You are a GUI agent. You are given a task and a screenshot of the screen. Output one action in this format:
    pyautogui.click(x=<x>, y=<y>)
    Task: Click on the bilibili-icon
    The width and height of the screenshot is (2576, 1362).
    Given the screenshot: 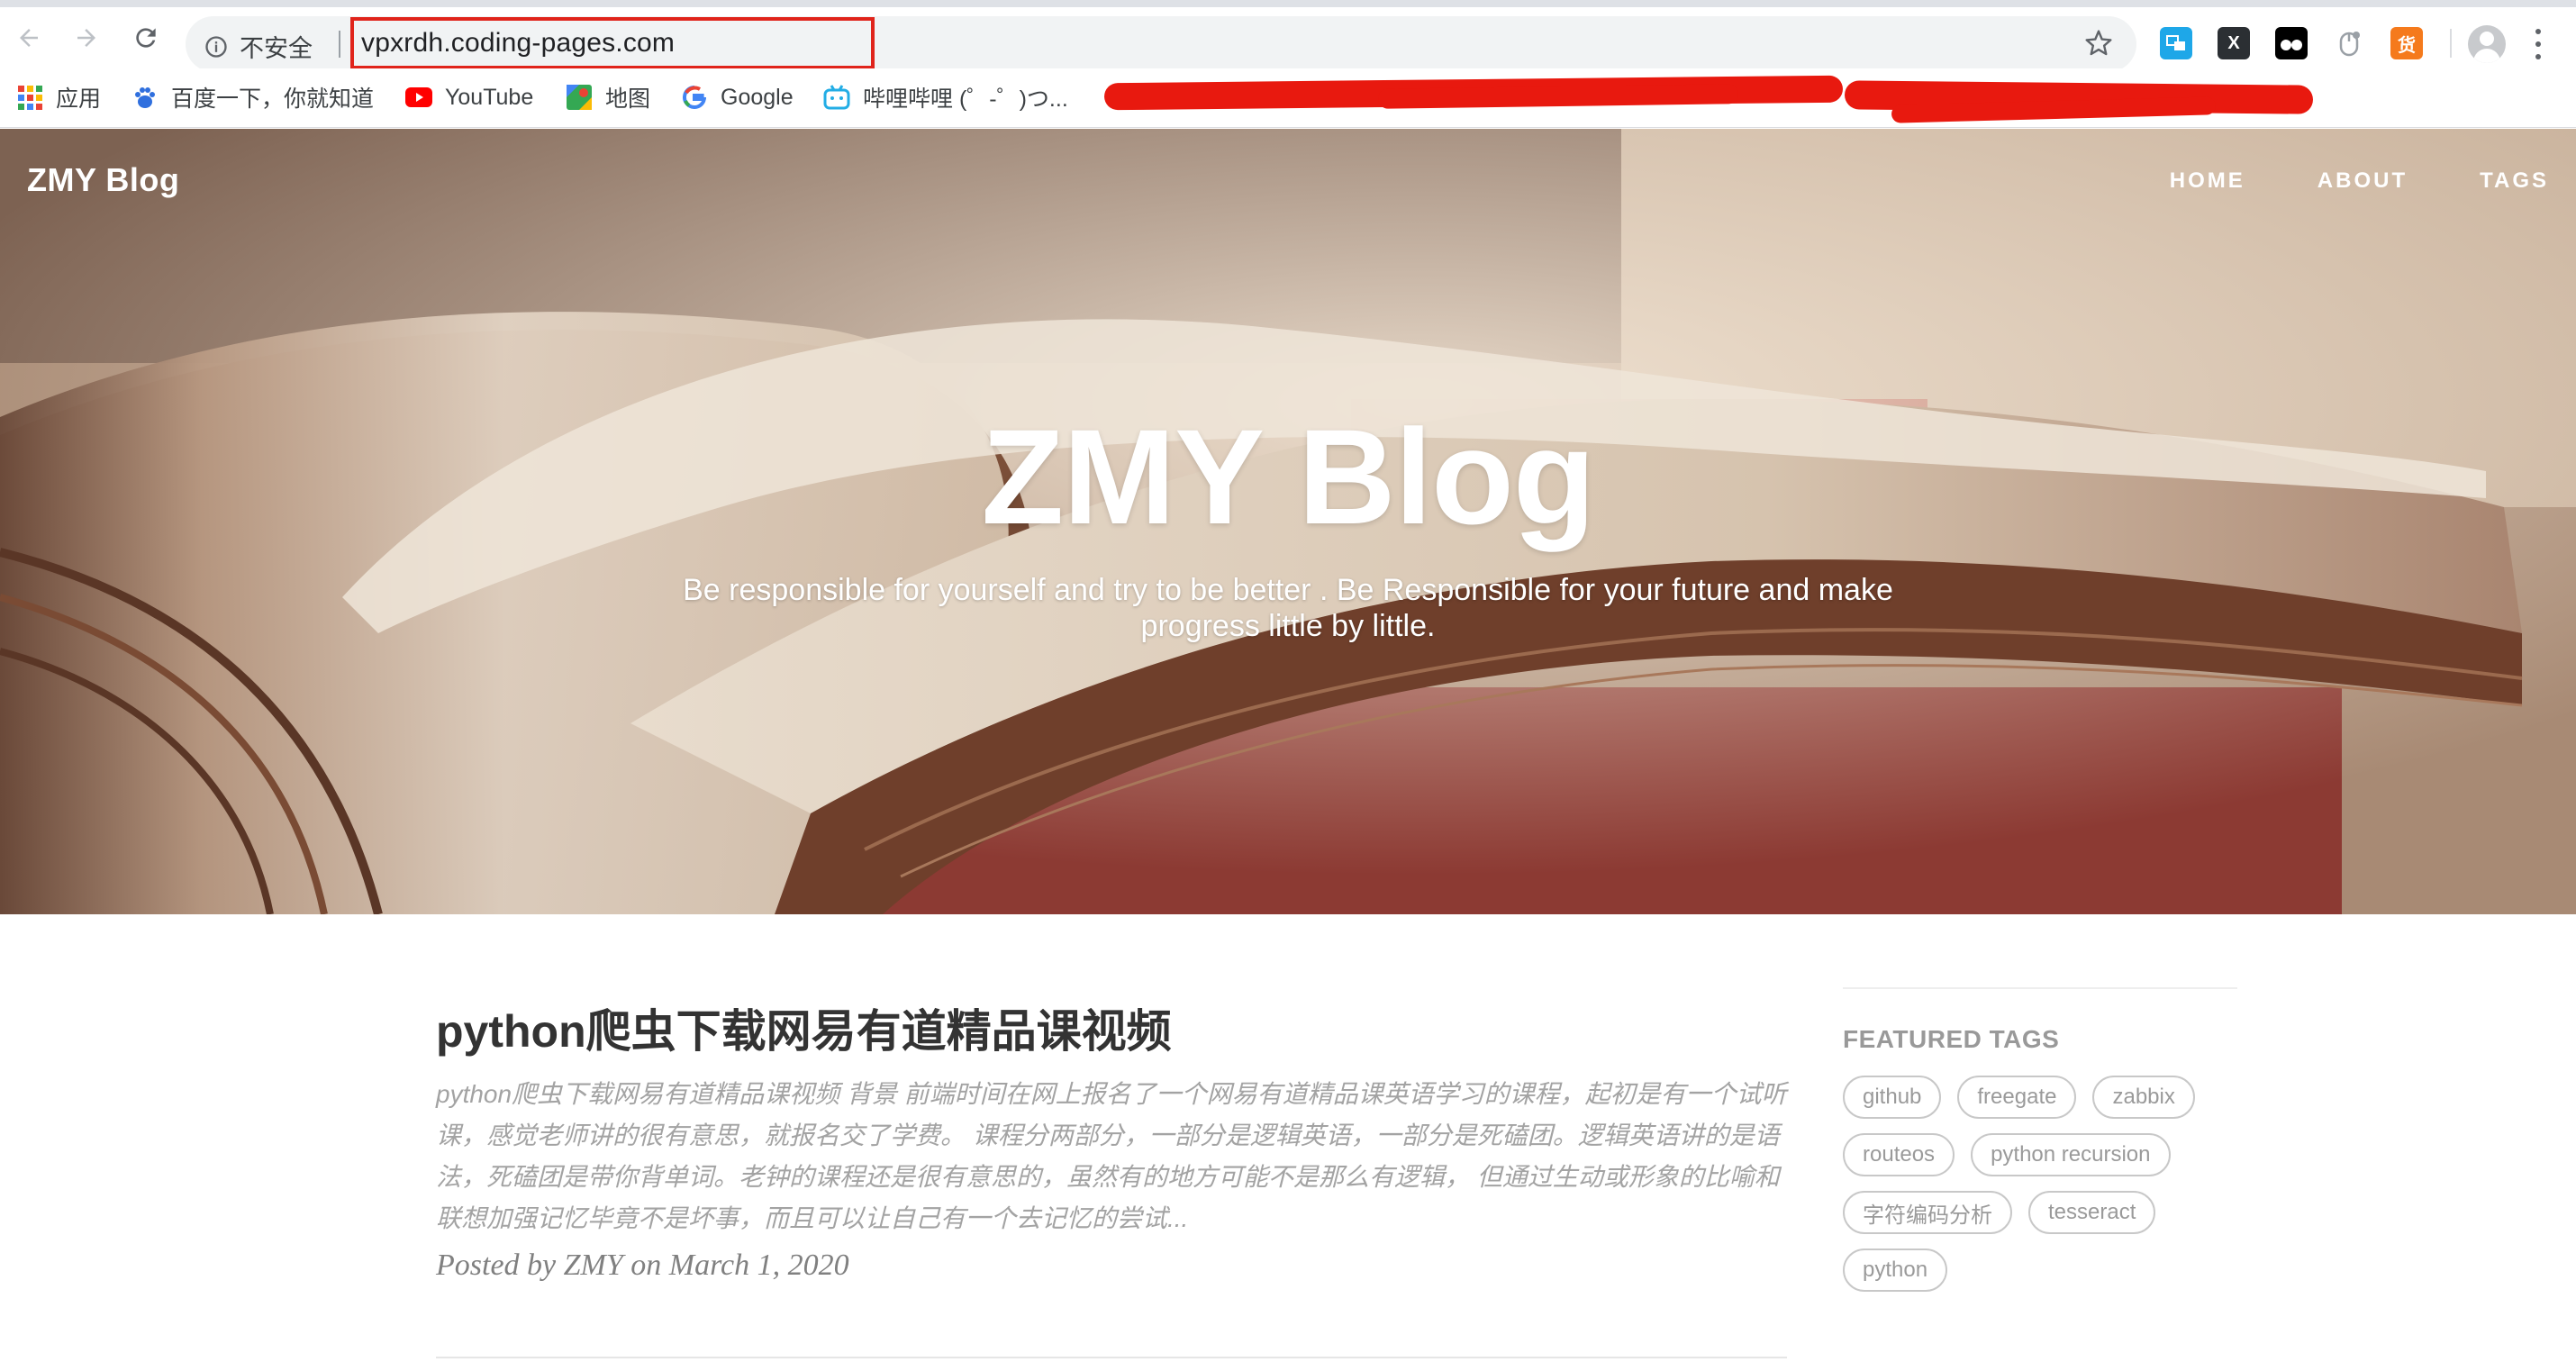 What is the action you would take?
    pyautogui.click(x=836, y=97)
    